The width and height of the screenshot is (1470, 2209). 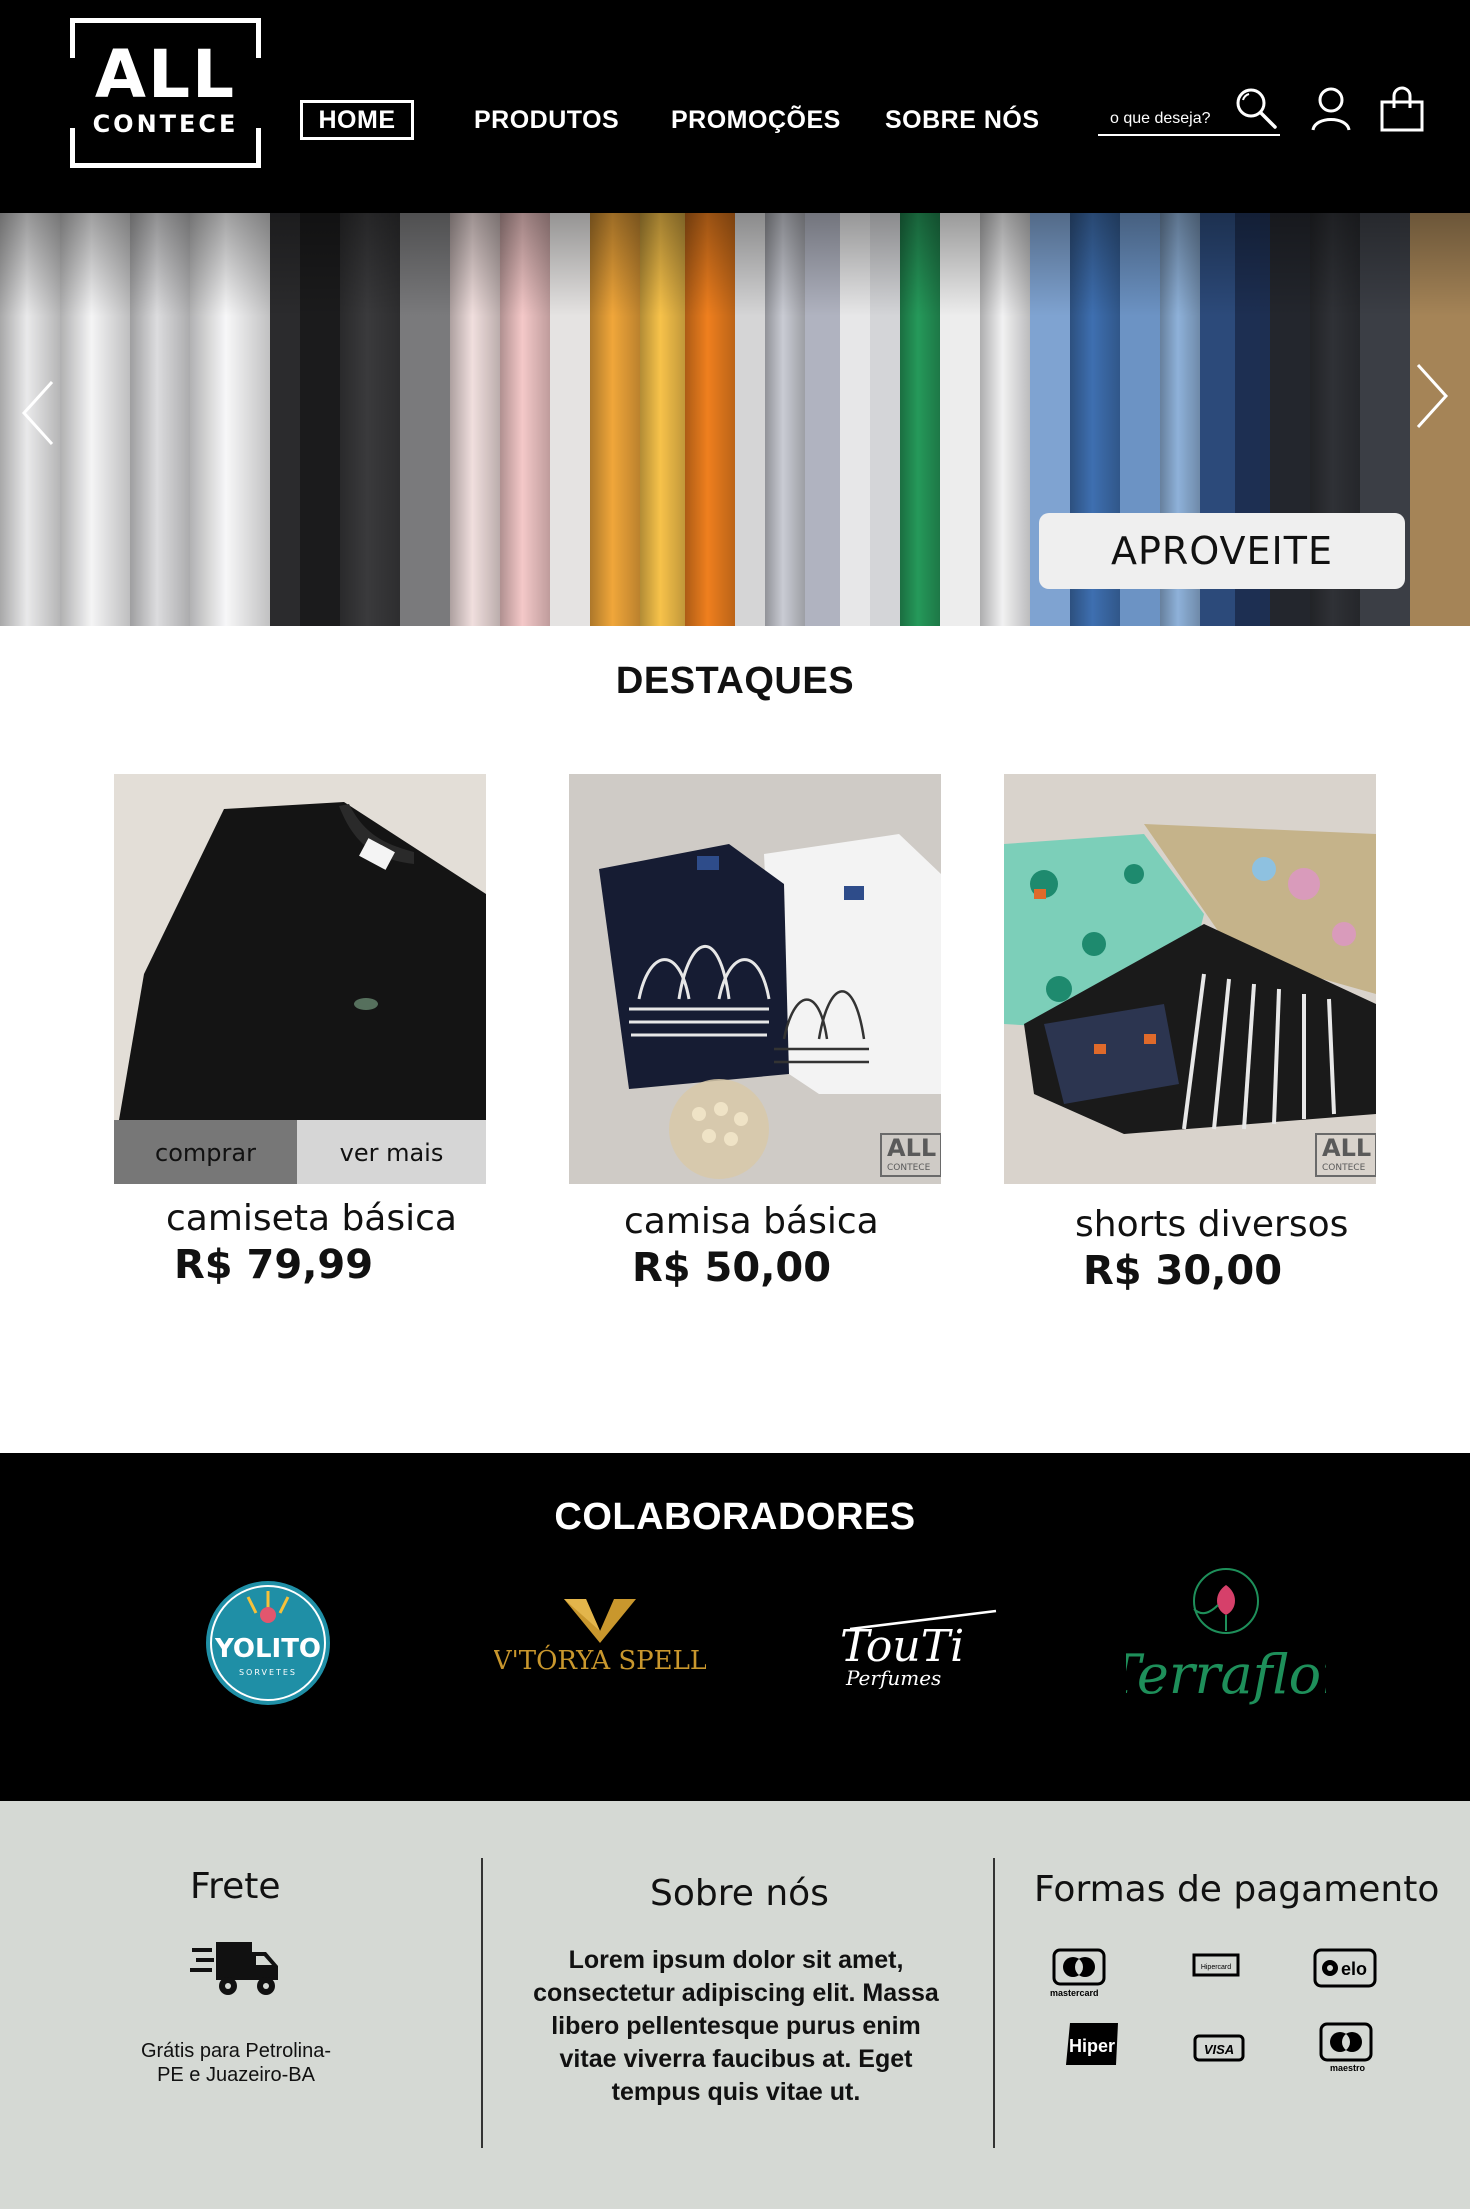 What do you see at coordinates (755, 979) in the screenshot?
I see `product-image-camisa: ALL CONTECE` at bounding box center [755, 979].